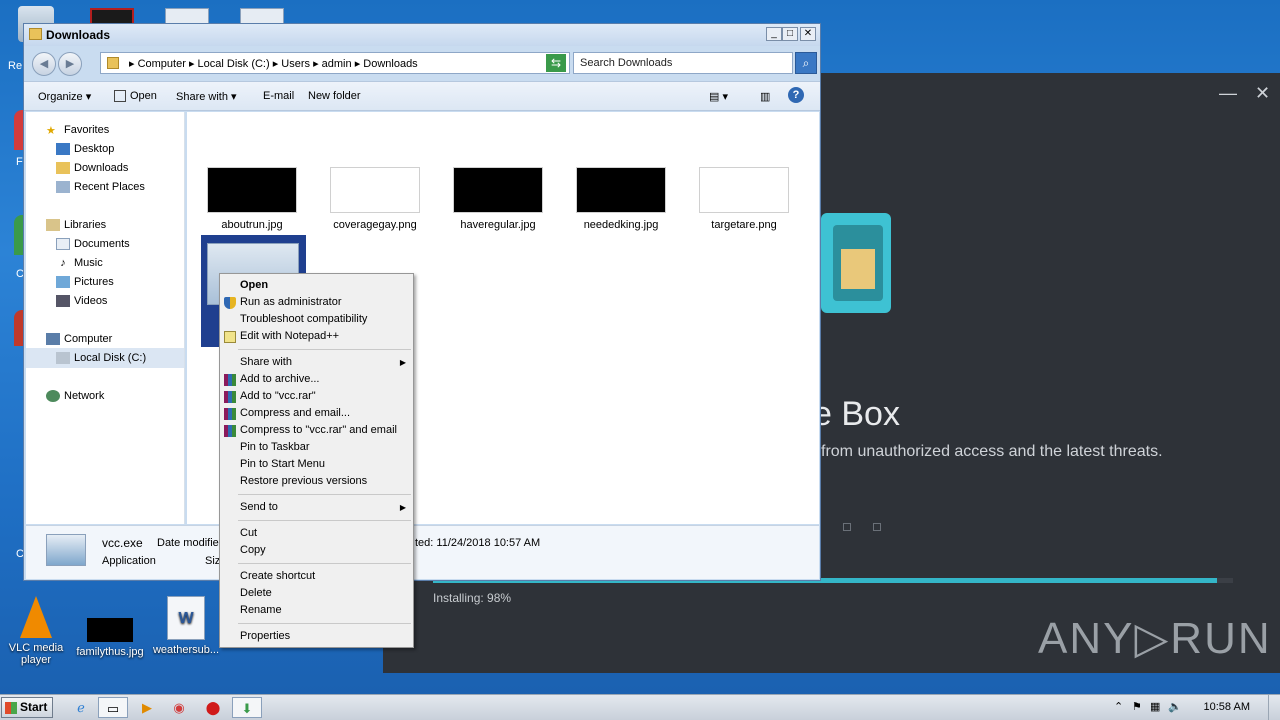  Describe the element at coordinates (303, 481) in the screenshot. I see `menu-item-restore-previous-versions: Restore previous versions` at that location.